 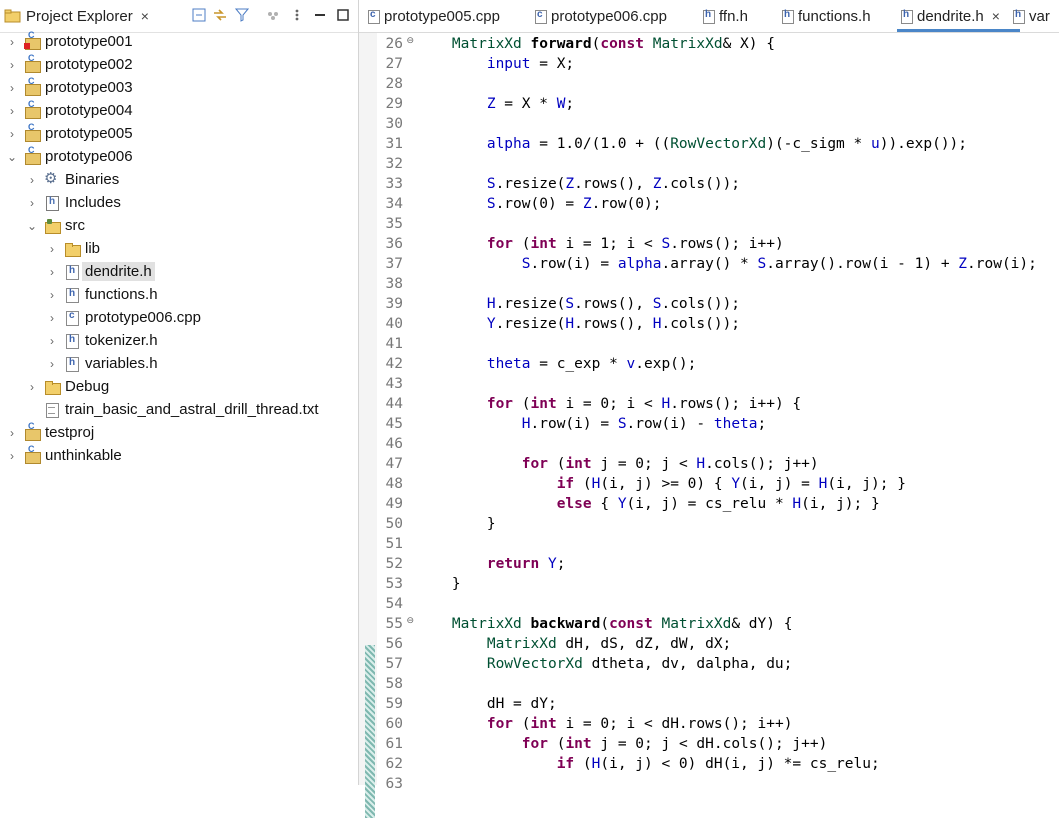 I want to click on tree-item-prototype001: › prototype001, so click(x=69, y=41).